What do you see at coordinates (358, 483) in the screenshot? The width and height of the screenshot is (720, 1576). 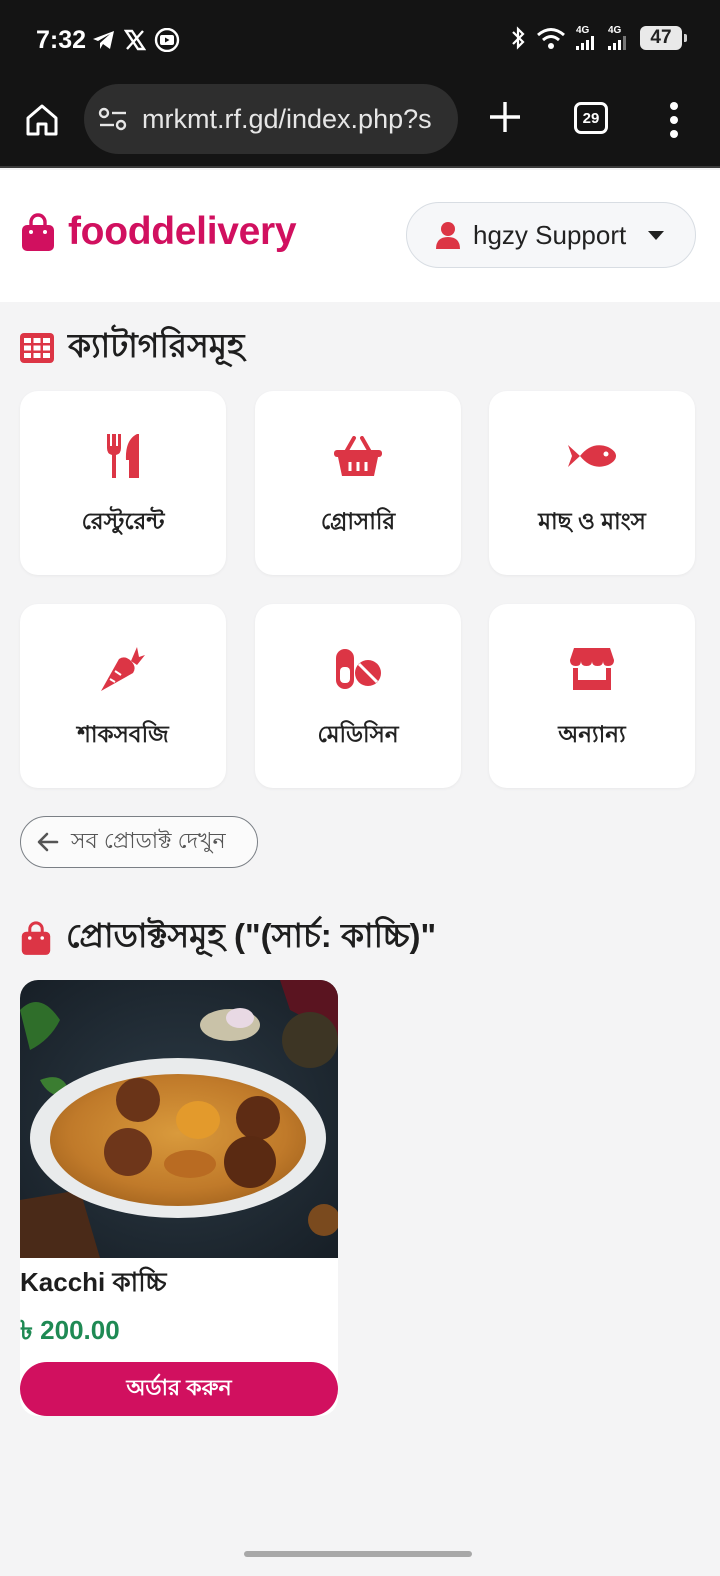 I see `category-grocery: গ্রোসারি` at bounding box center [358, 483].